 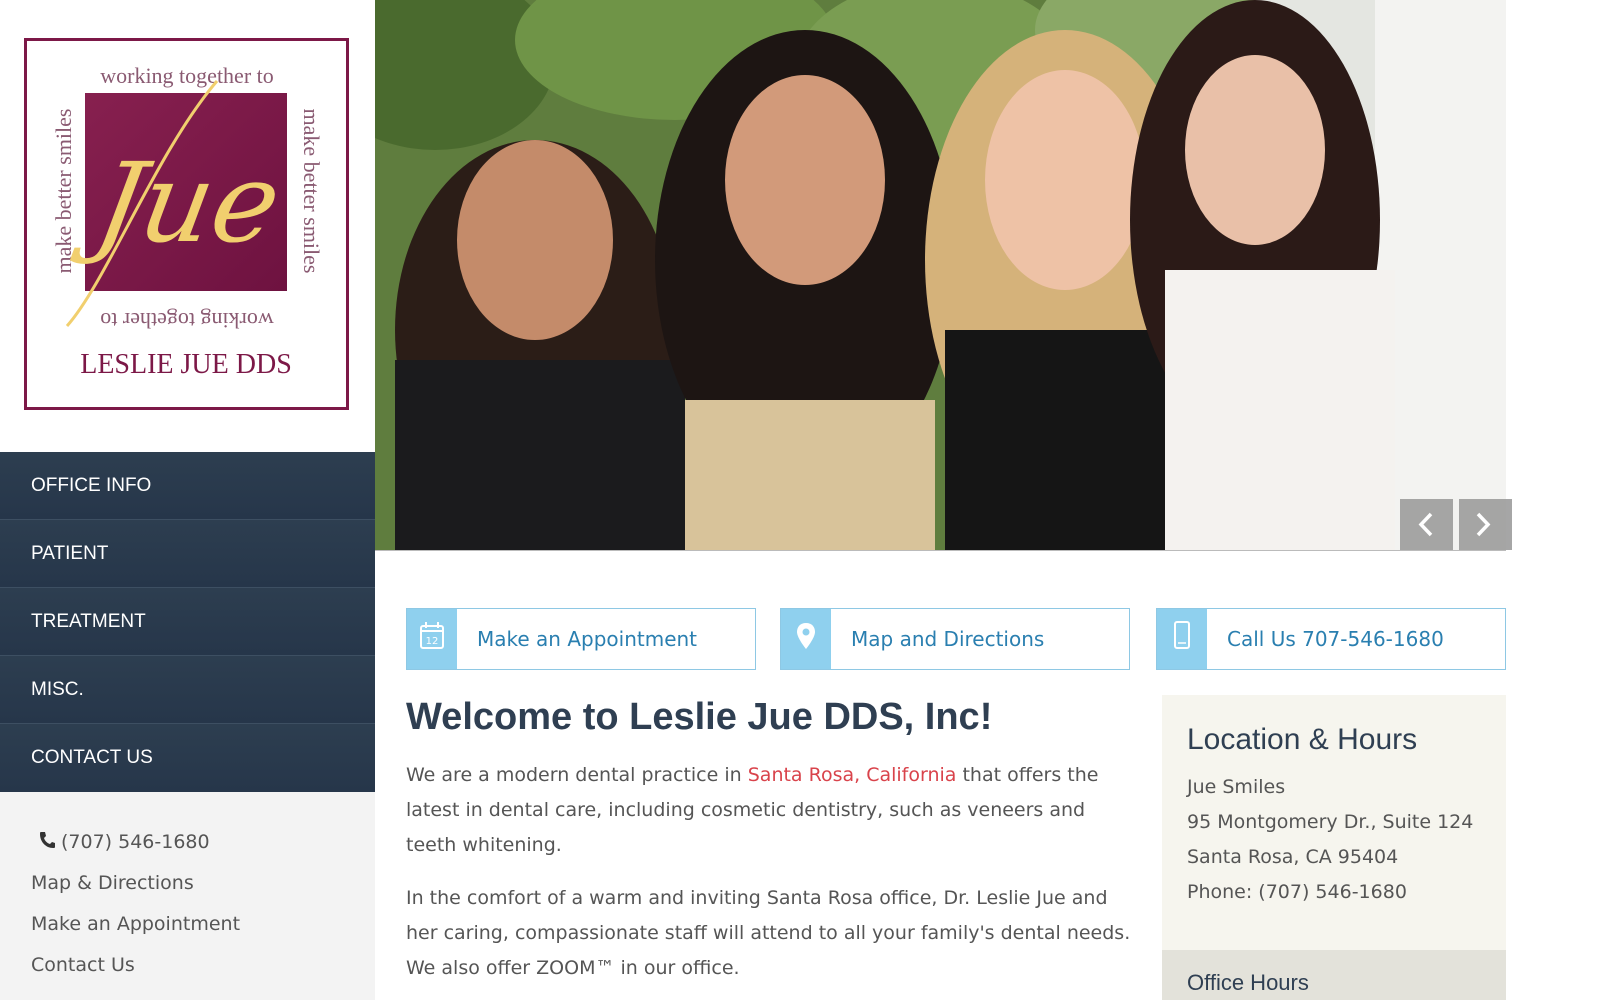 I want to click on logo-arc-left: make better smiles, so click(x=63, y=191).